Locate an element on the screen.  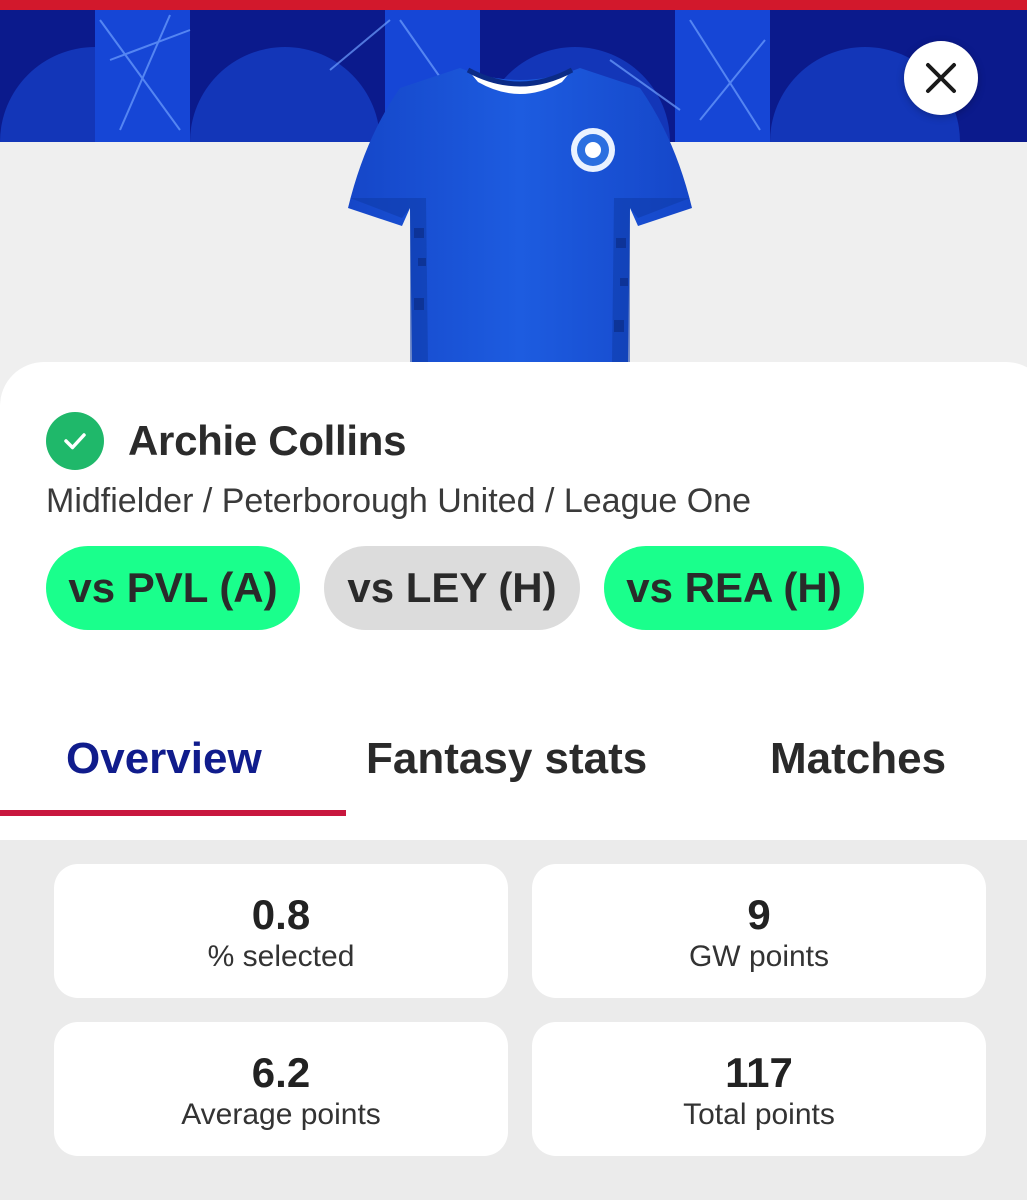
shirt-icon is located at coordinates (520, 215).